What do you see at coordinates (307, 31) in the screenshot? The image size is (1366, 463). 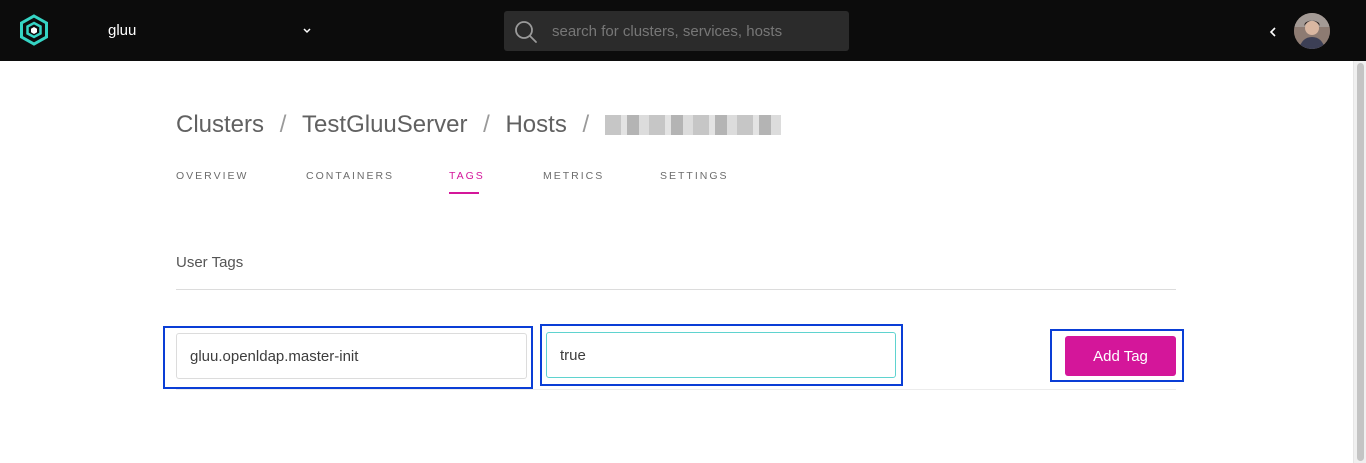 I see `chevron-down-icon` at bounding box center [307, 31].